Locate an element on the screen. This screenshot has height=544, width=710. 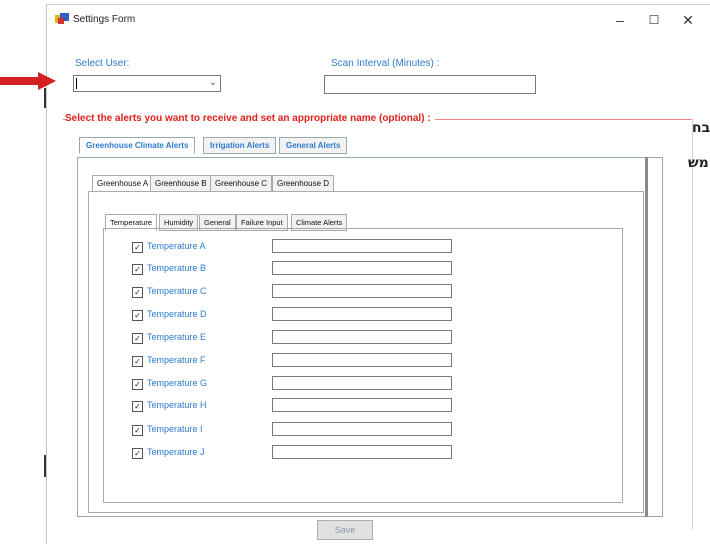
temperature-b-checkbox: ✓ is located at coordinates (137, 269).